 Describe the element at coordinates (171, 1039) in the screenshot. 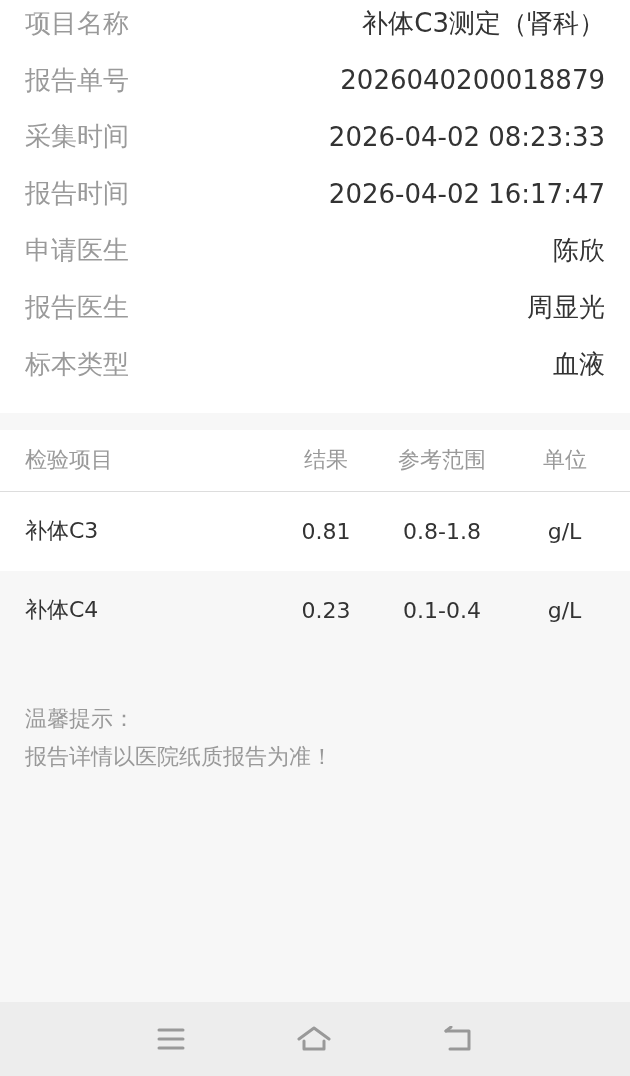

I see `menu-icon` at that location.